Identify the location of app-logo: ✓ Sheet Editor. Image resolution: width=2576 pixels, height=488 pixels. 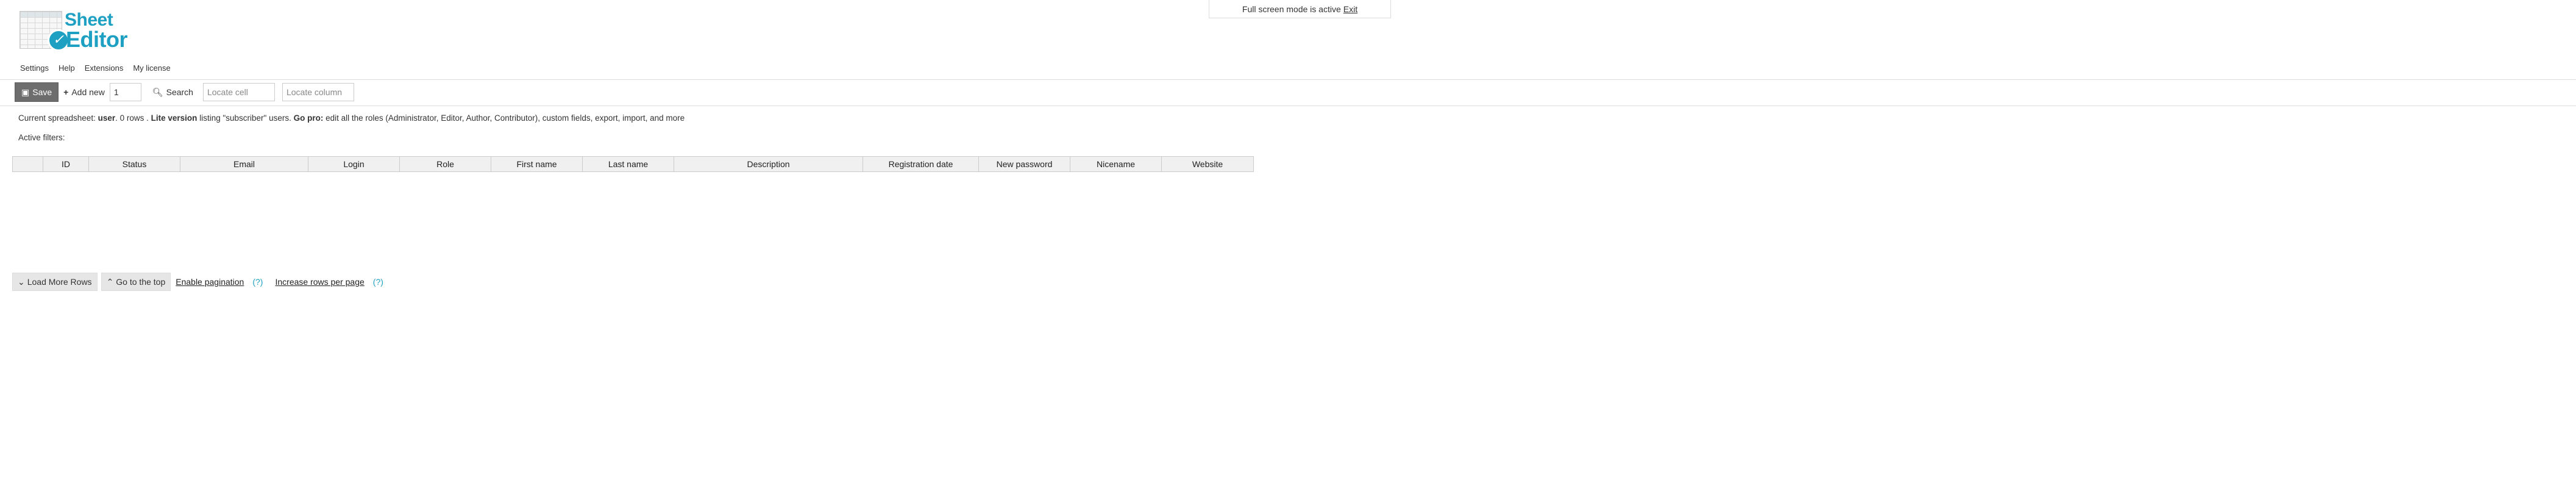
(73, 29).